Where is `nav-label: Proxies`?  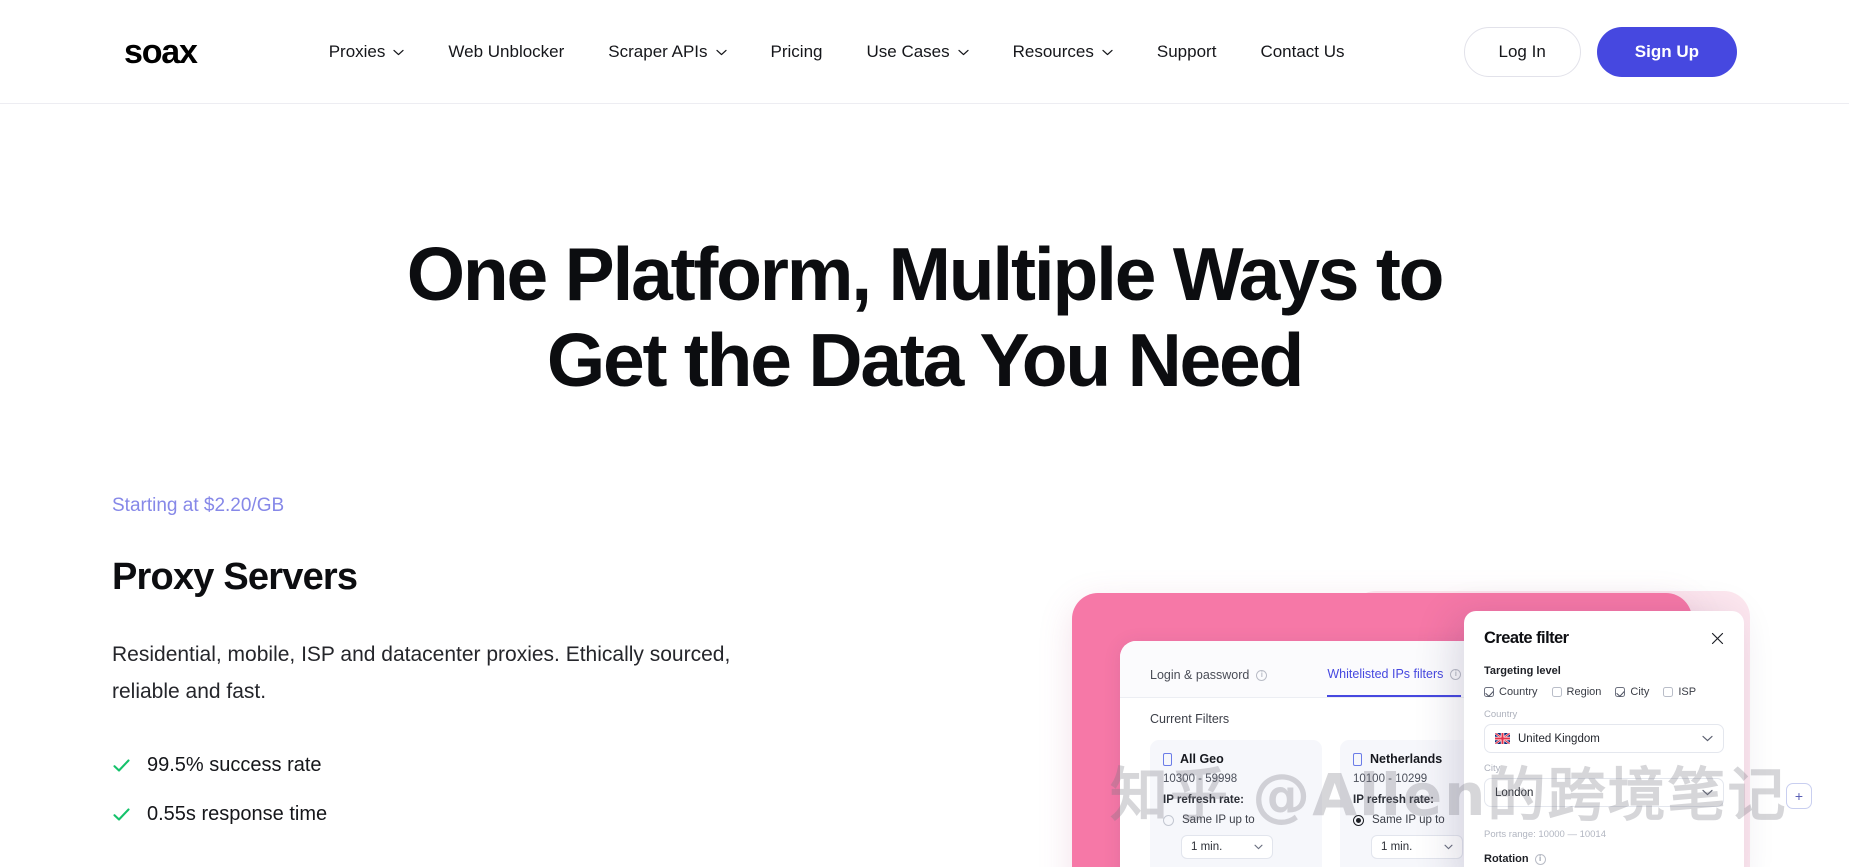
nav-label: Proxies is located at coordinates (357, 51).